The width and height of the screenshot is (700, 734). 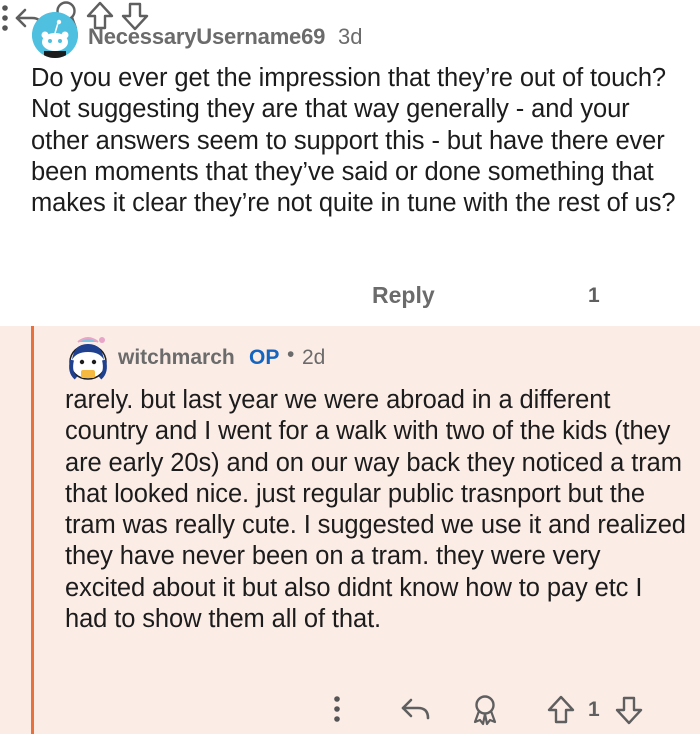 I want to click on reply-button: Reply, so click(x=403, y=295).